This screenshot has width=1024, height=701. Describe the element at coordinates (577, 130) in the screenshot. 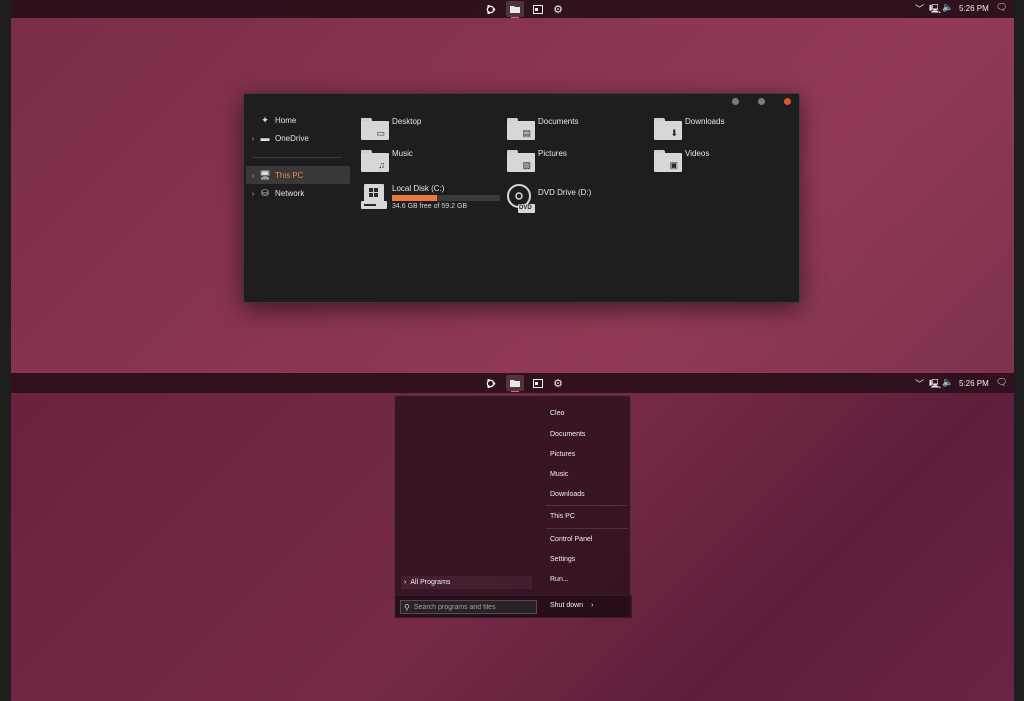

I see `folder-documents: ▤ Documents` at that location.